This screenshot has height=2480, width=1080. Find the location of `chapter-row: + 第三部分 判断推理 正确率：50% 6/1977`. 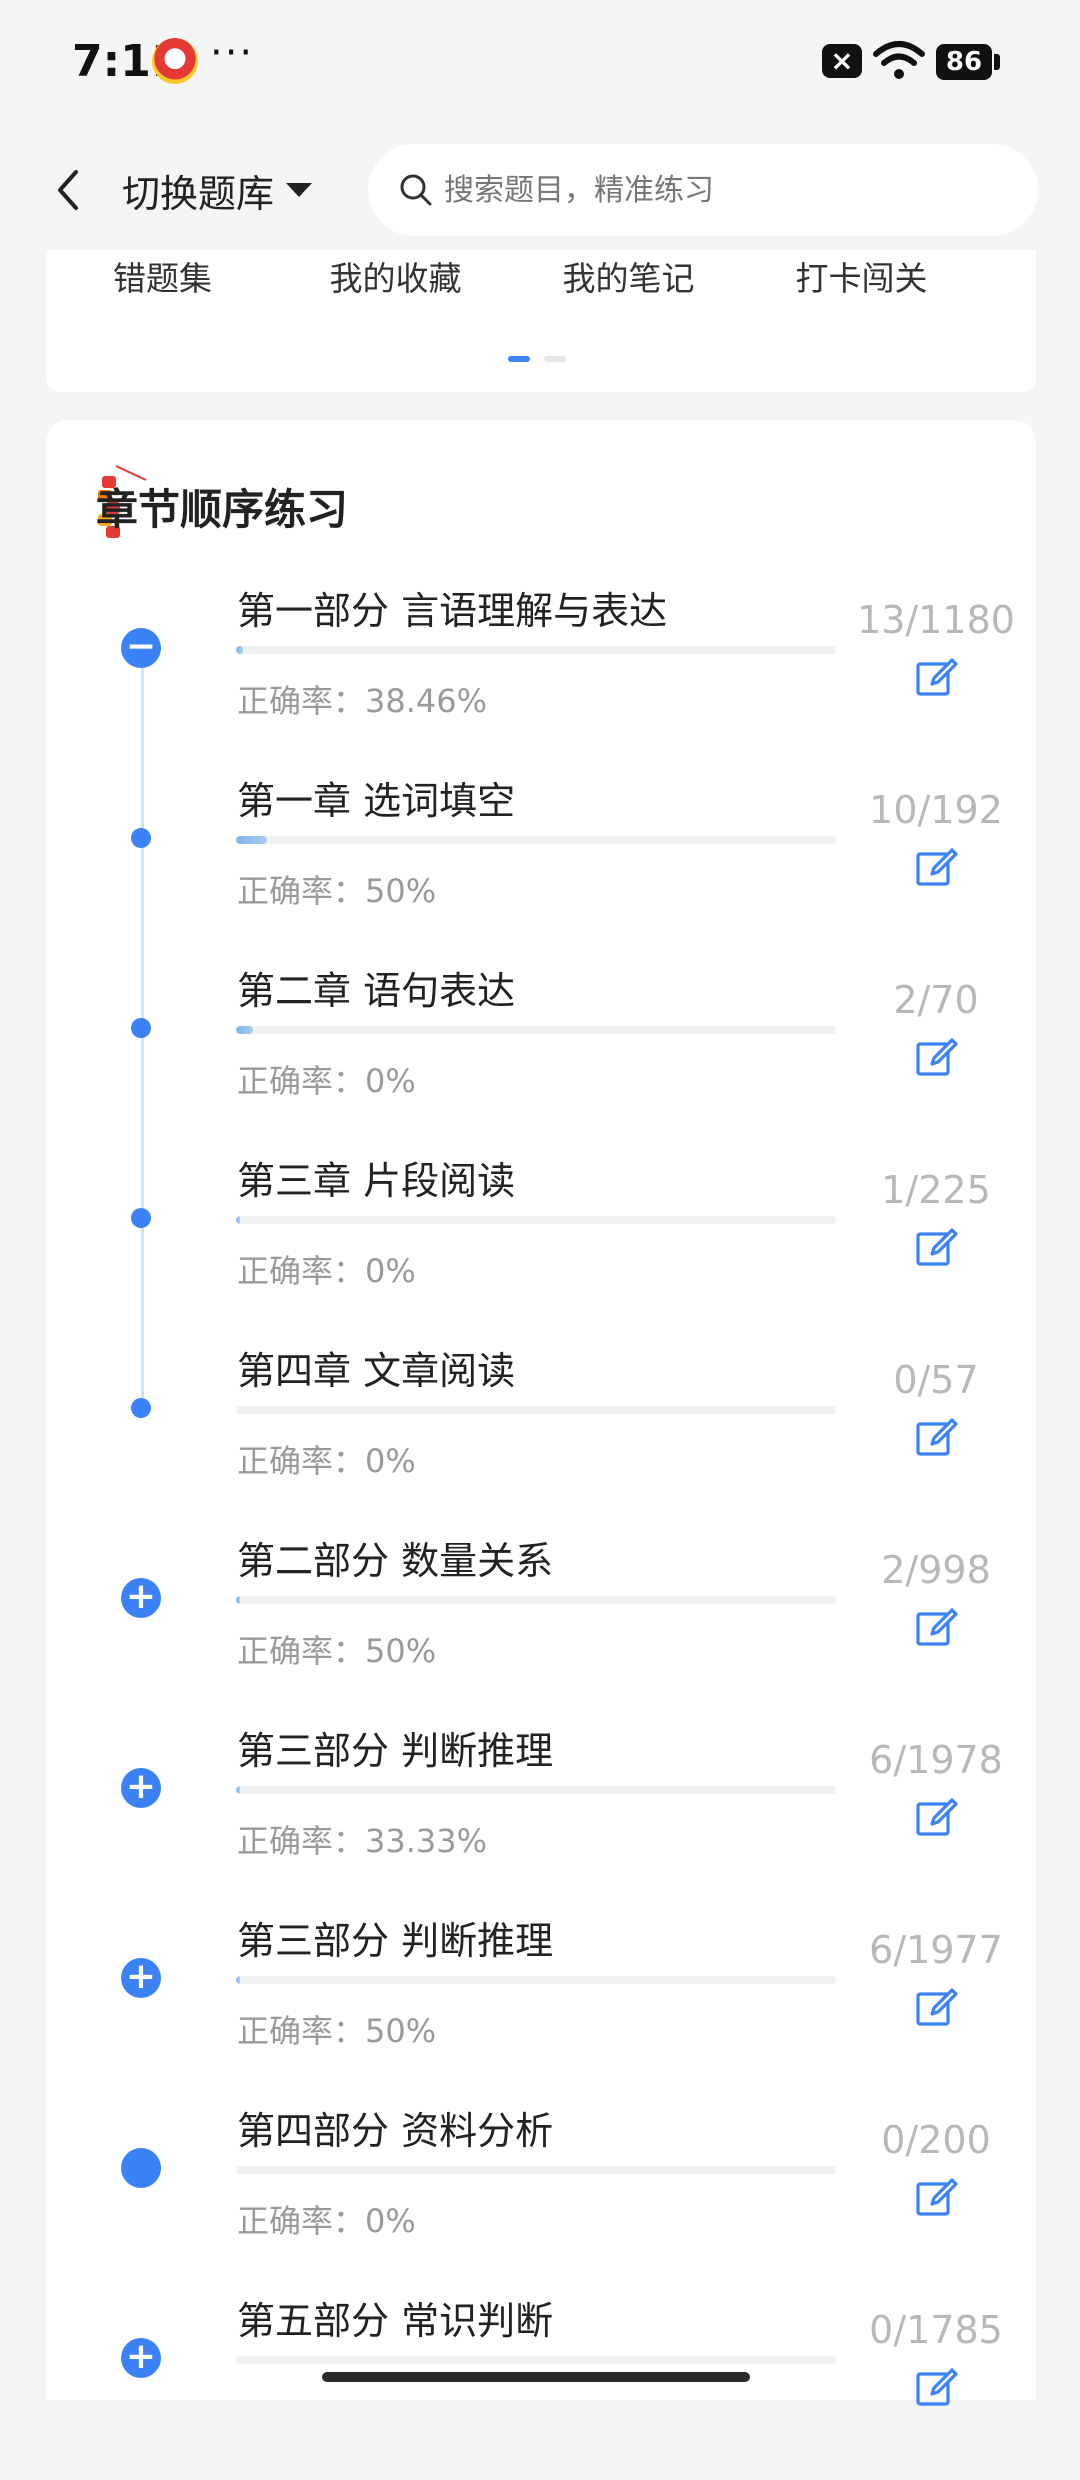

chapter-row: + 第三部分 判断推理 正确率：50% 6/1977 is located at coordinates (540, 2005).